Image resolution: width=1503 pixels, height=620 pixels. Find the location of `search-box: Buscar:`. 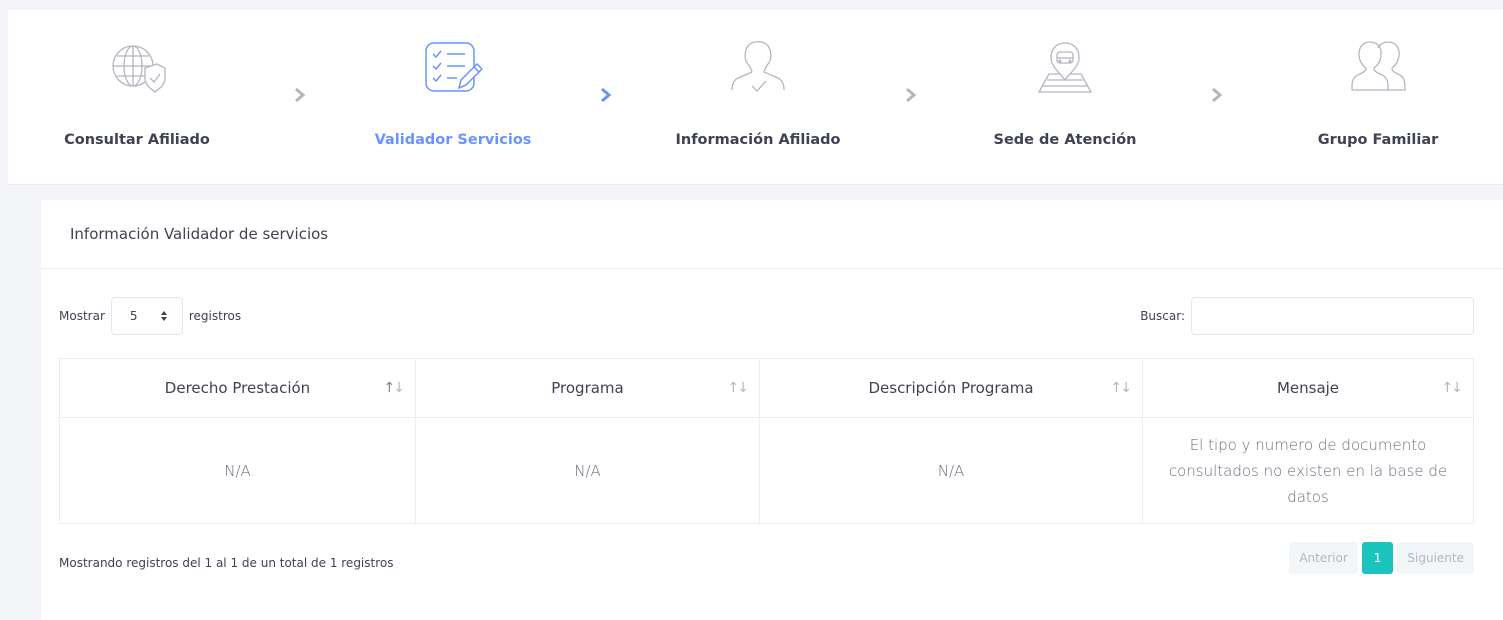

search-box: Buscar: is located at coordinates (1307, 316).